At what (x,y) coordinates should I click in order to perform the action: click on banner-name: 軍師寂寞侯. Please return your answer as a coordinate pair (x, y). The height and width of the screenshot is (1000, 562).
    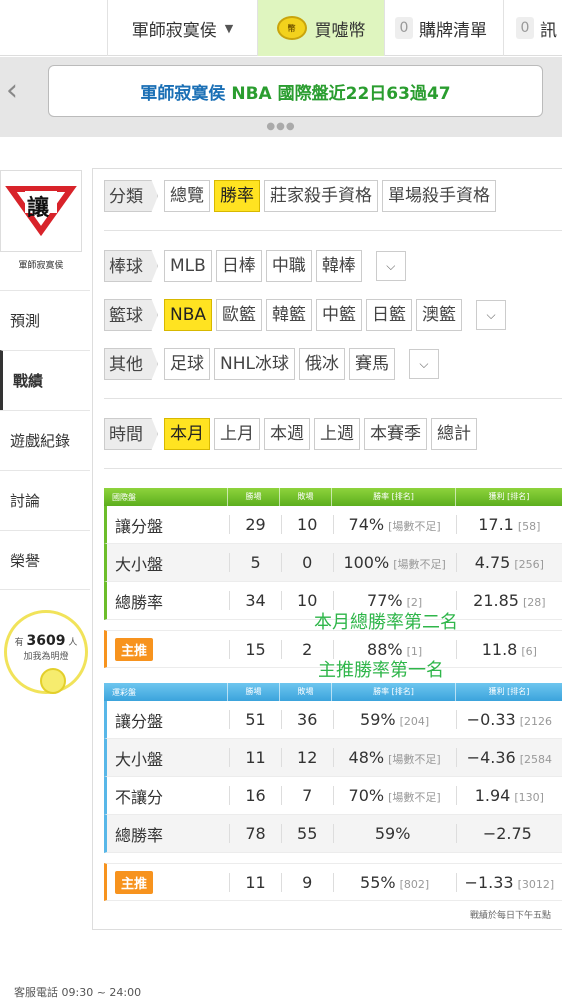
    Looking at the image, I should click on (183, 93).